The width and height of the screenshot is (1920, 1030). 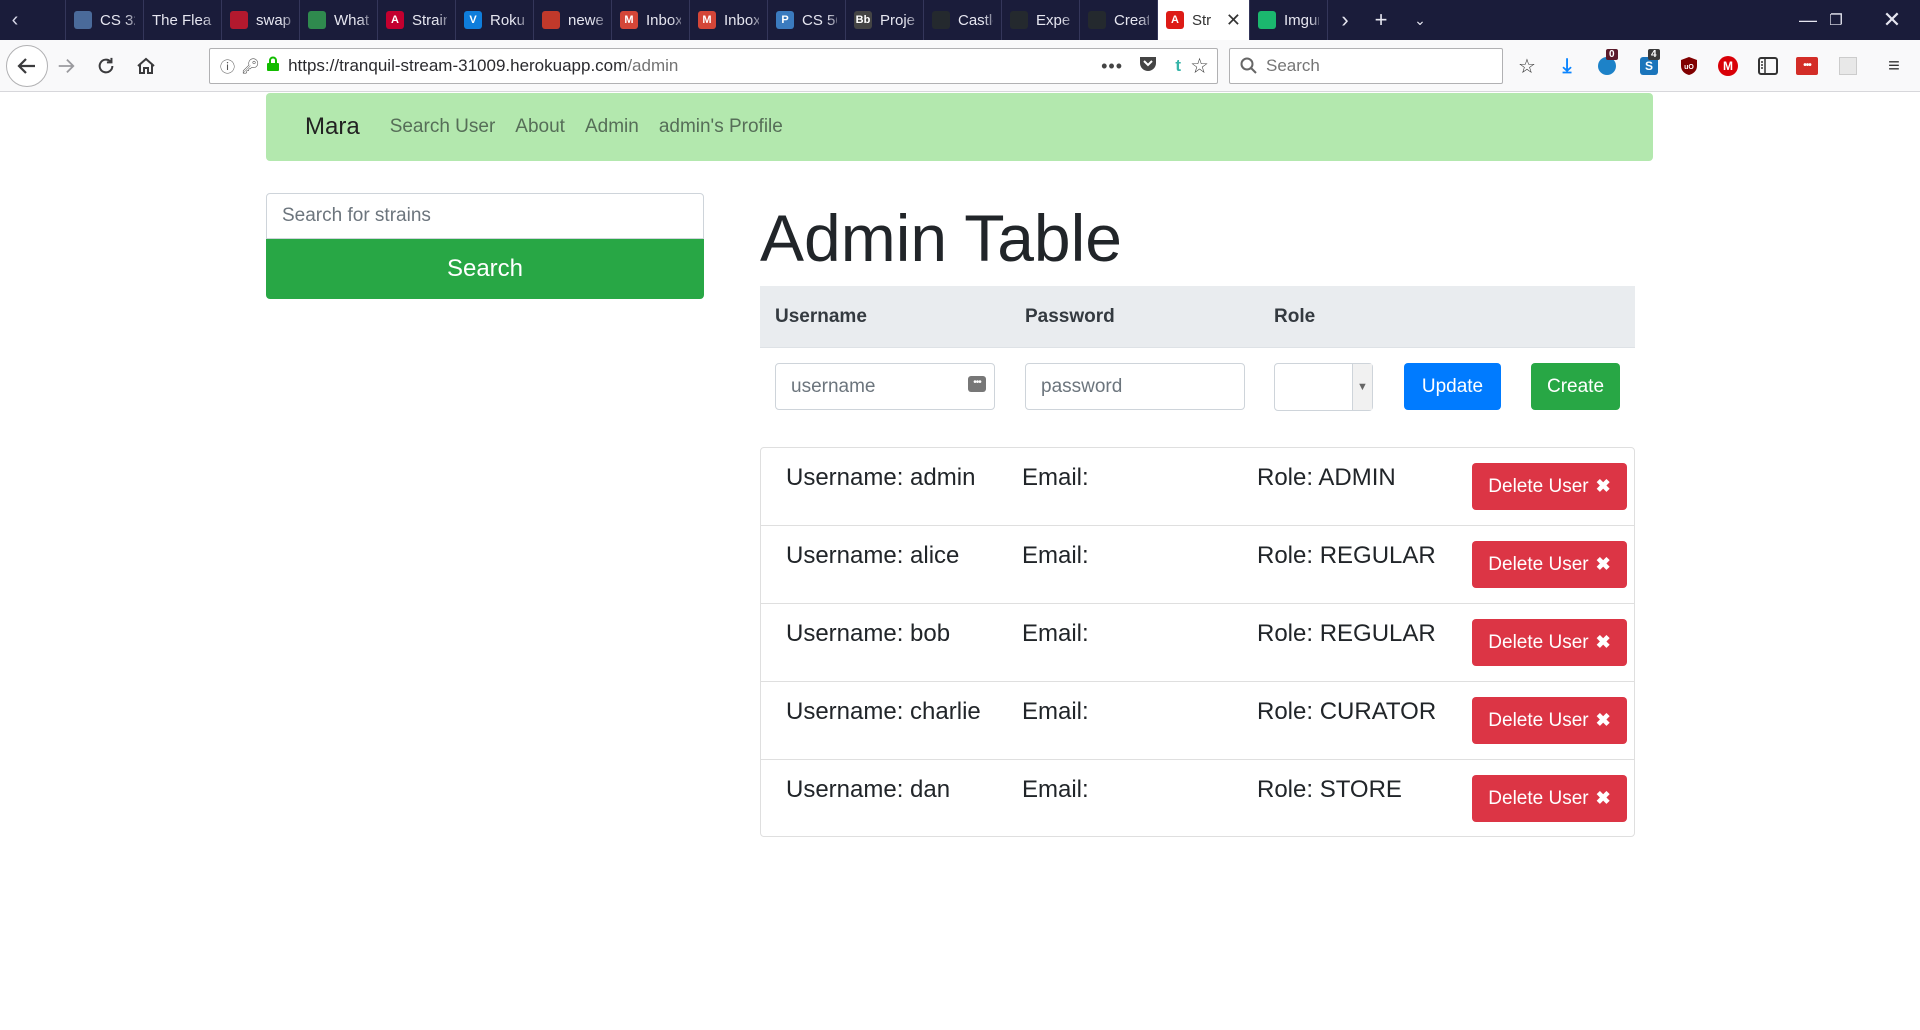 What do you see at coordinates (1199, 66) in the screenshot?
I see `bookmark-star-icon: ☆` at bounding box center [1199, 66].